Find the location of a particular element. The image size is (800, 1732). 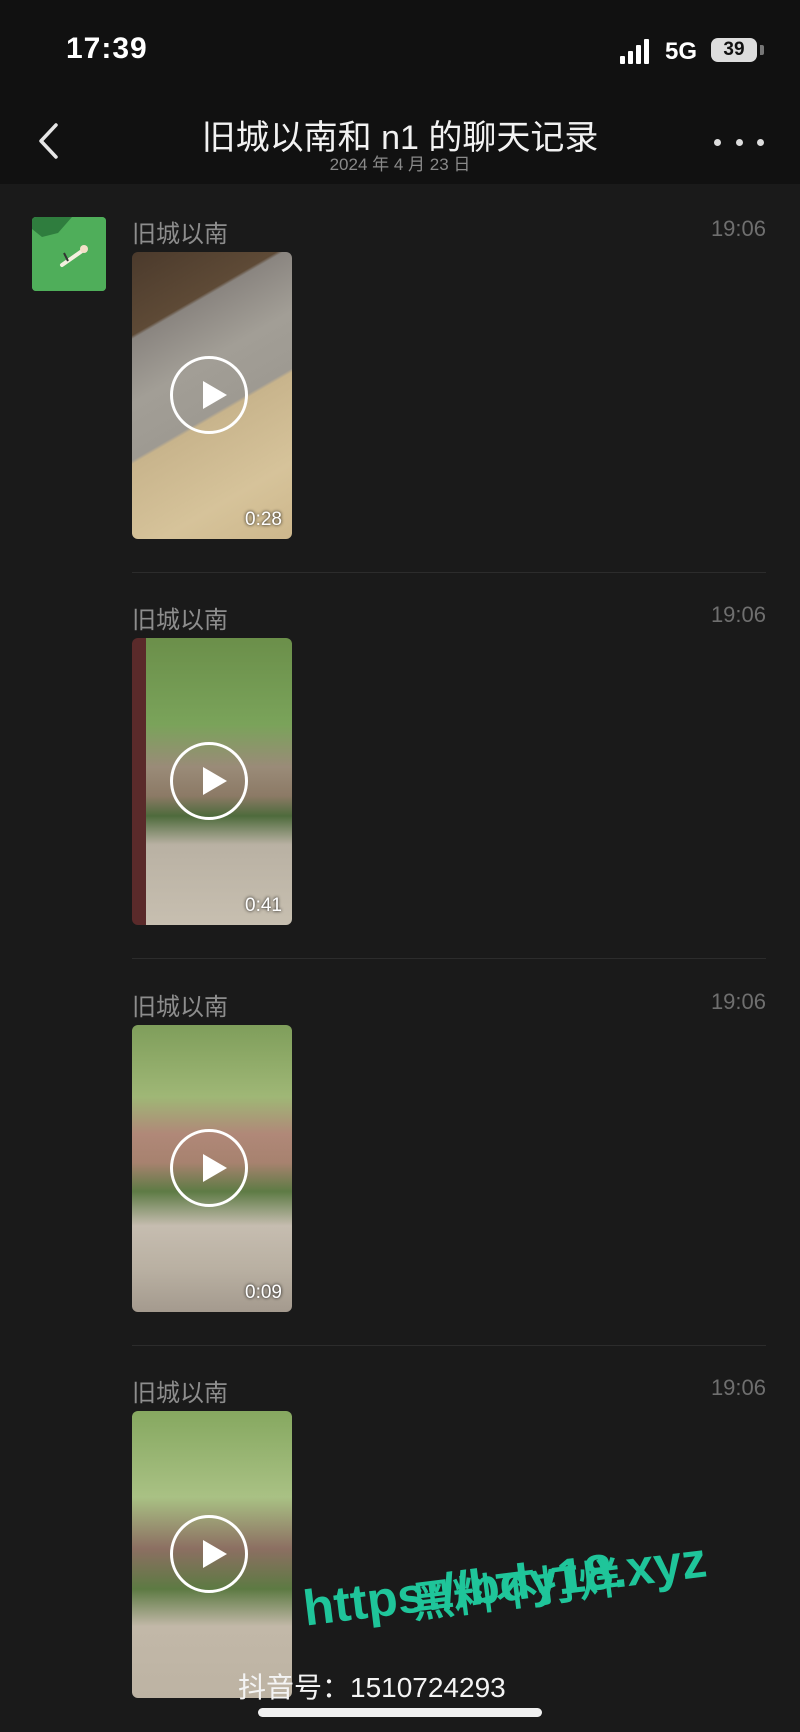

video-thumbnail: 0:09 is located at coordinates (212, 1168).